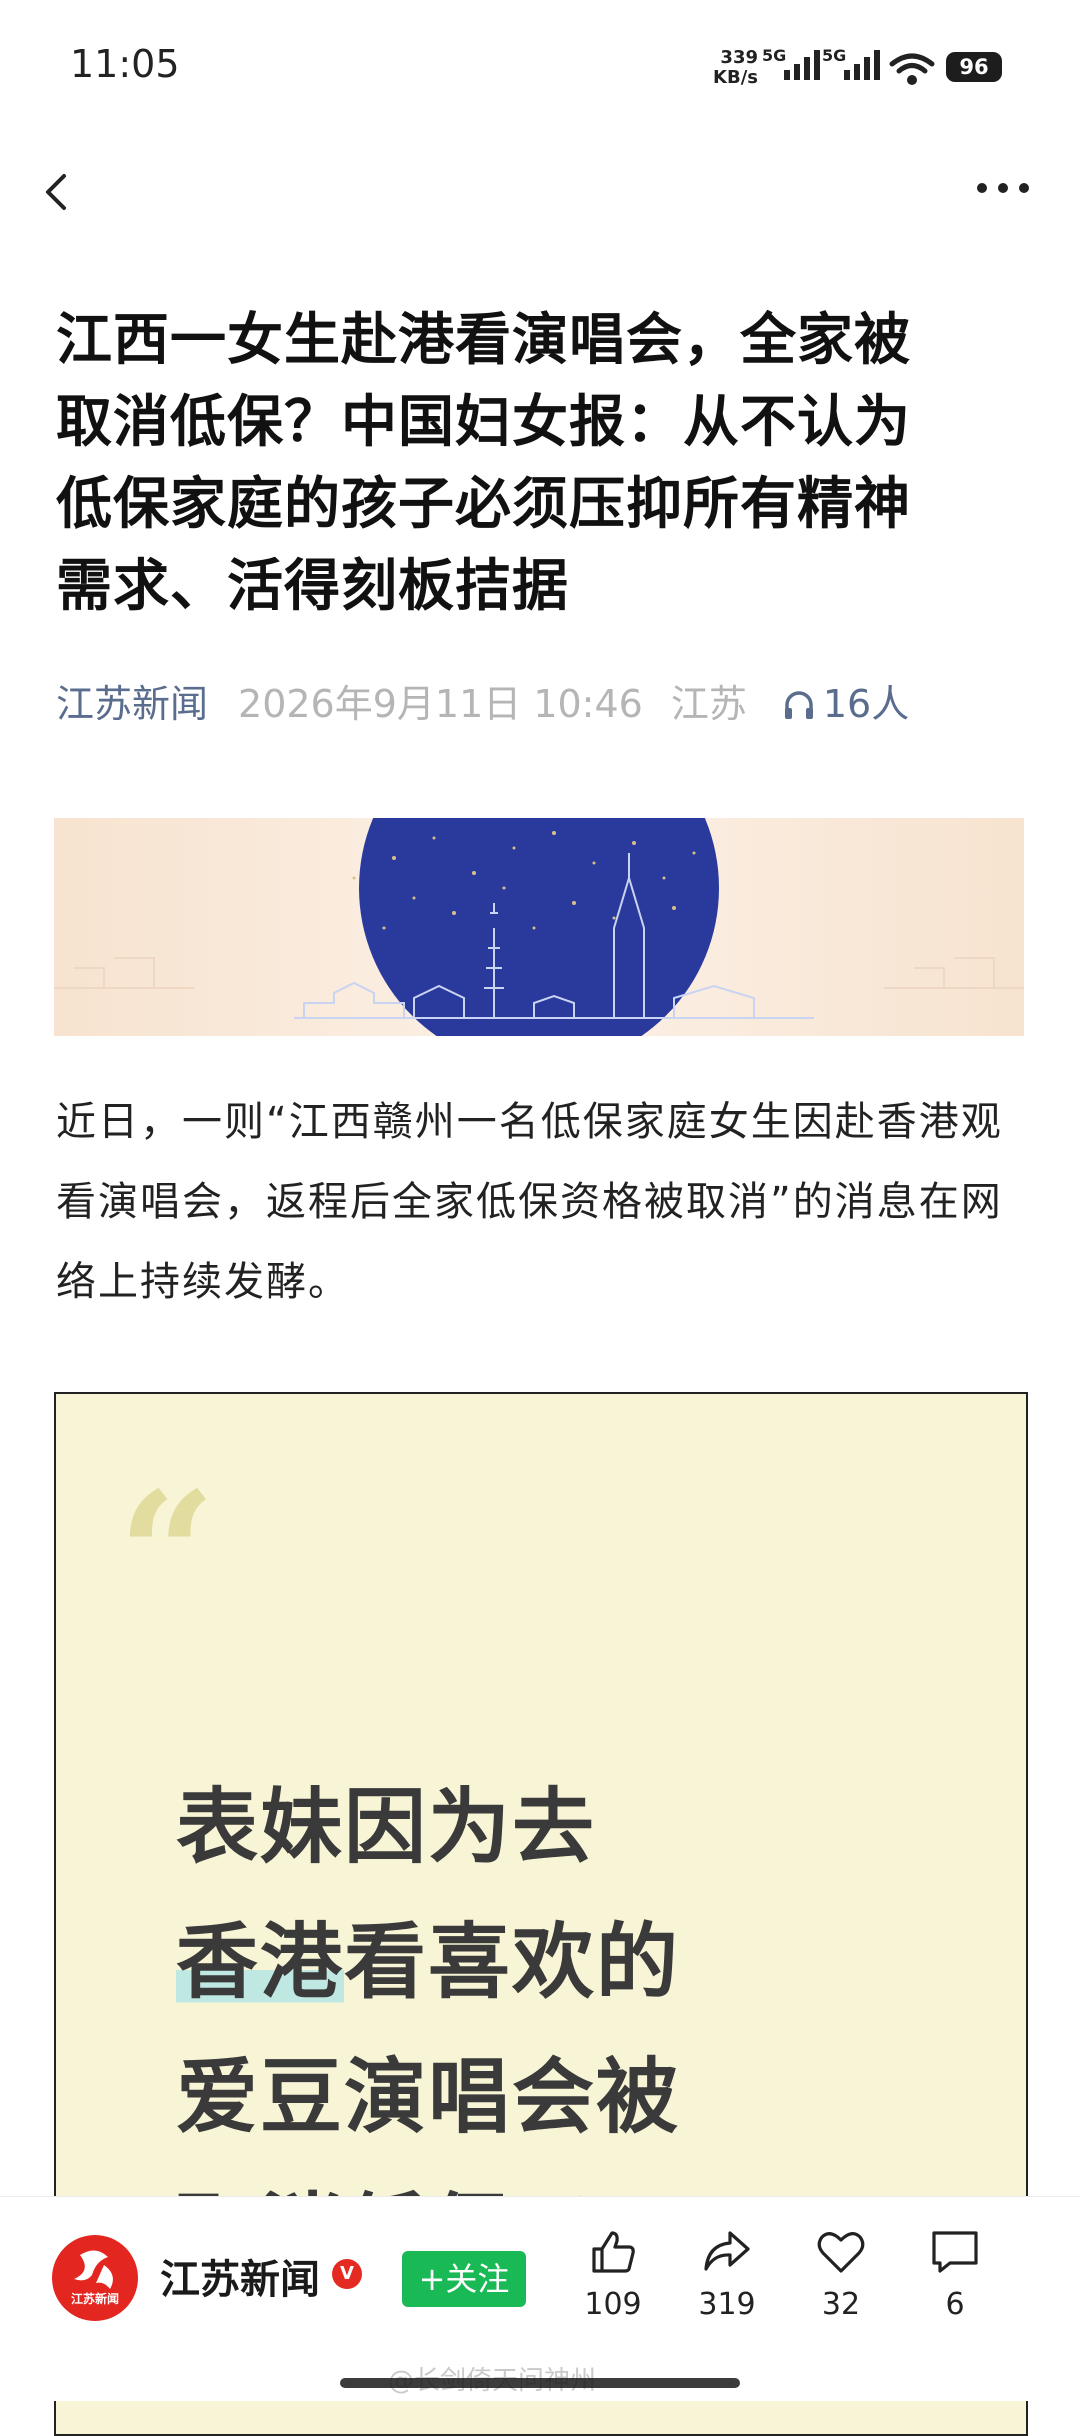  I want to click on wifi-icon, so click(912, 69).